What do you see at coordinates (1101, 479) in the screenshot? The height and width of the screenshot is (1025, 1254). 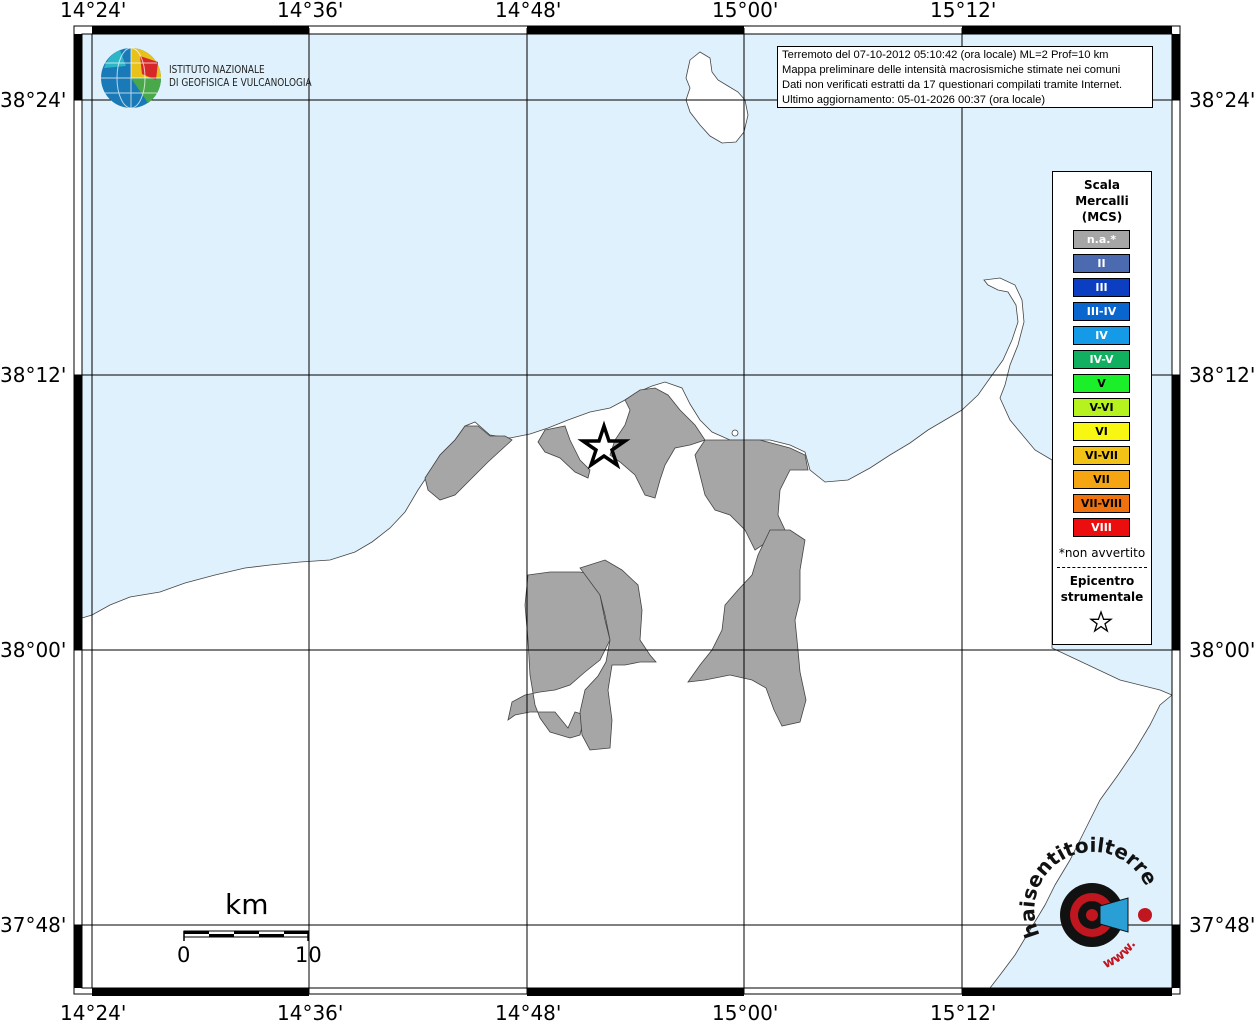 I see `legend-item: VII` at bounding box center [1101, 479].